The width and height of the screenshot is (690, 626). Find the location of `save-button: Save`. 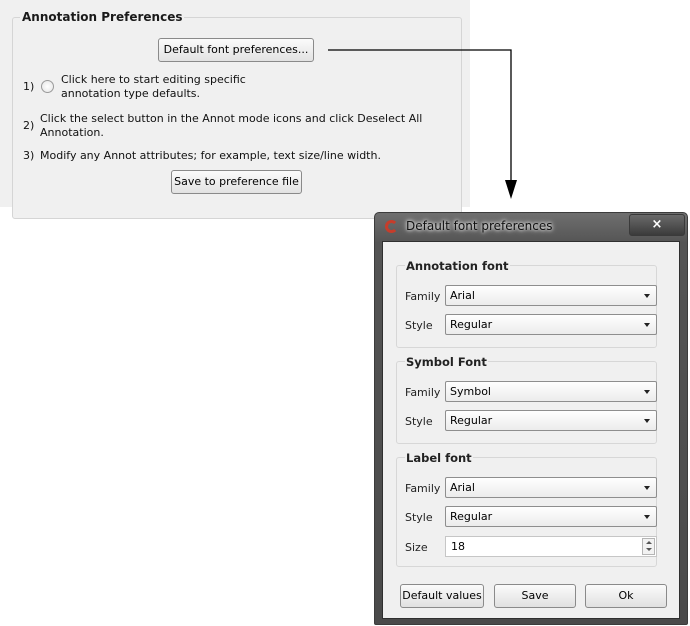

save-button: Save is located at coordinates (535, 596).